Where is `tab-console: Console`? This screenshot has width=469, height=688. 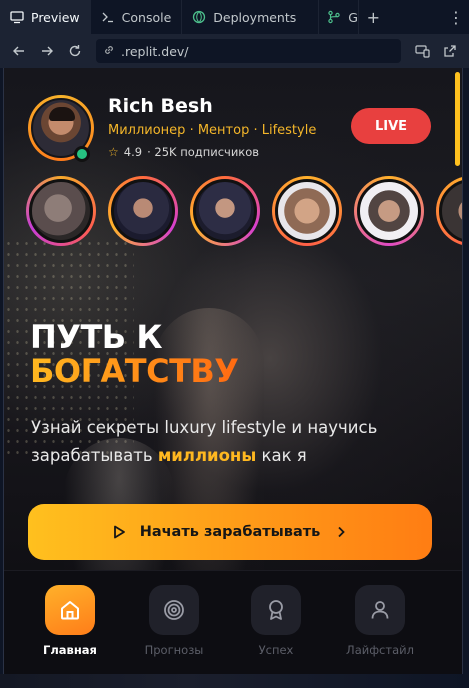 tab-console: Console is located at coordinates (137, 17).